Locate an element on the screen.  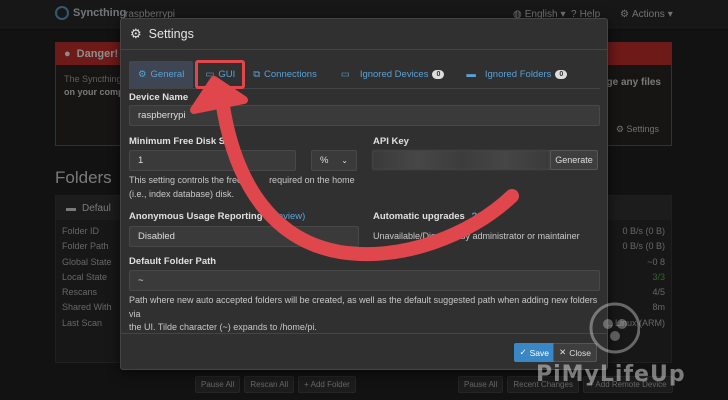
usage-reporting-select: Disabled is located at coordinates (244, 236).